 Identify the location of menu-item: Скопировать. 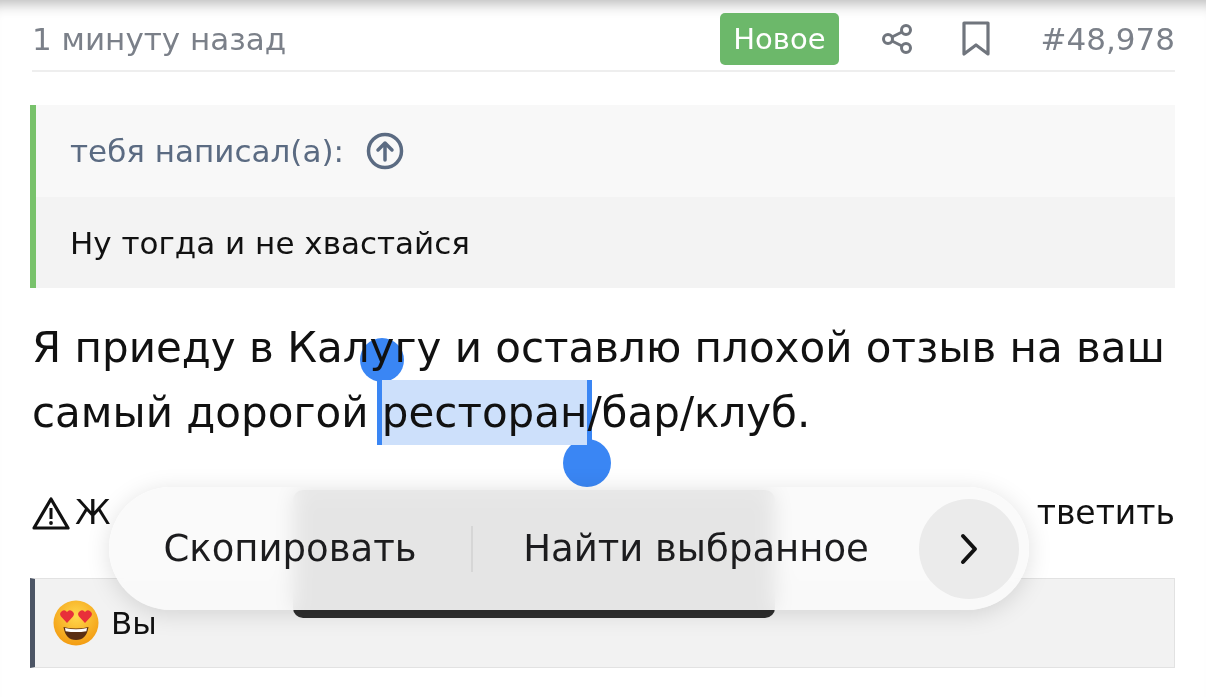
(290, 548).